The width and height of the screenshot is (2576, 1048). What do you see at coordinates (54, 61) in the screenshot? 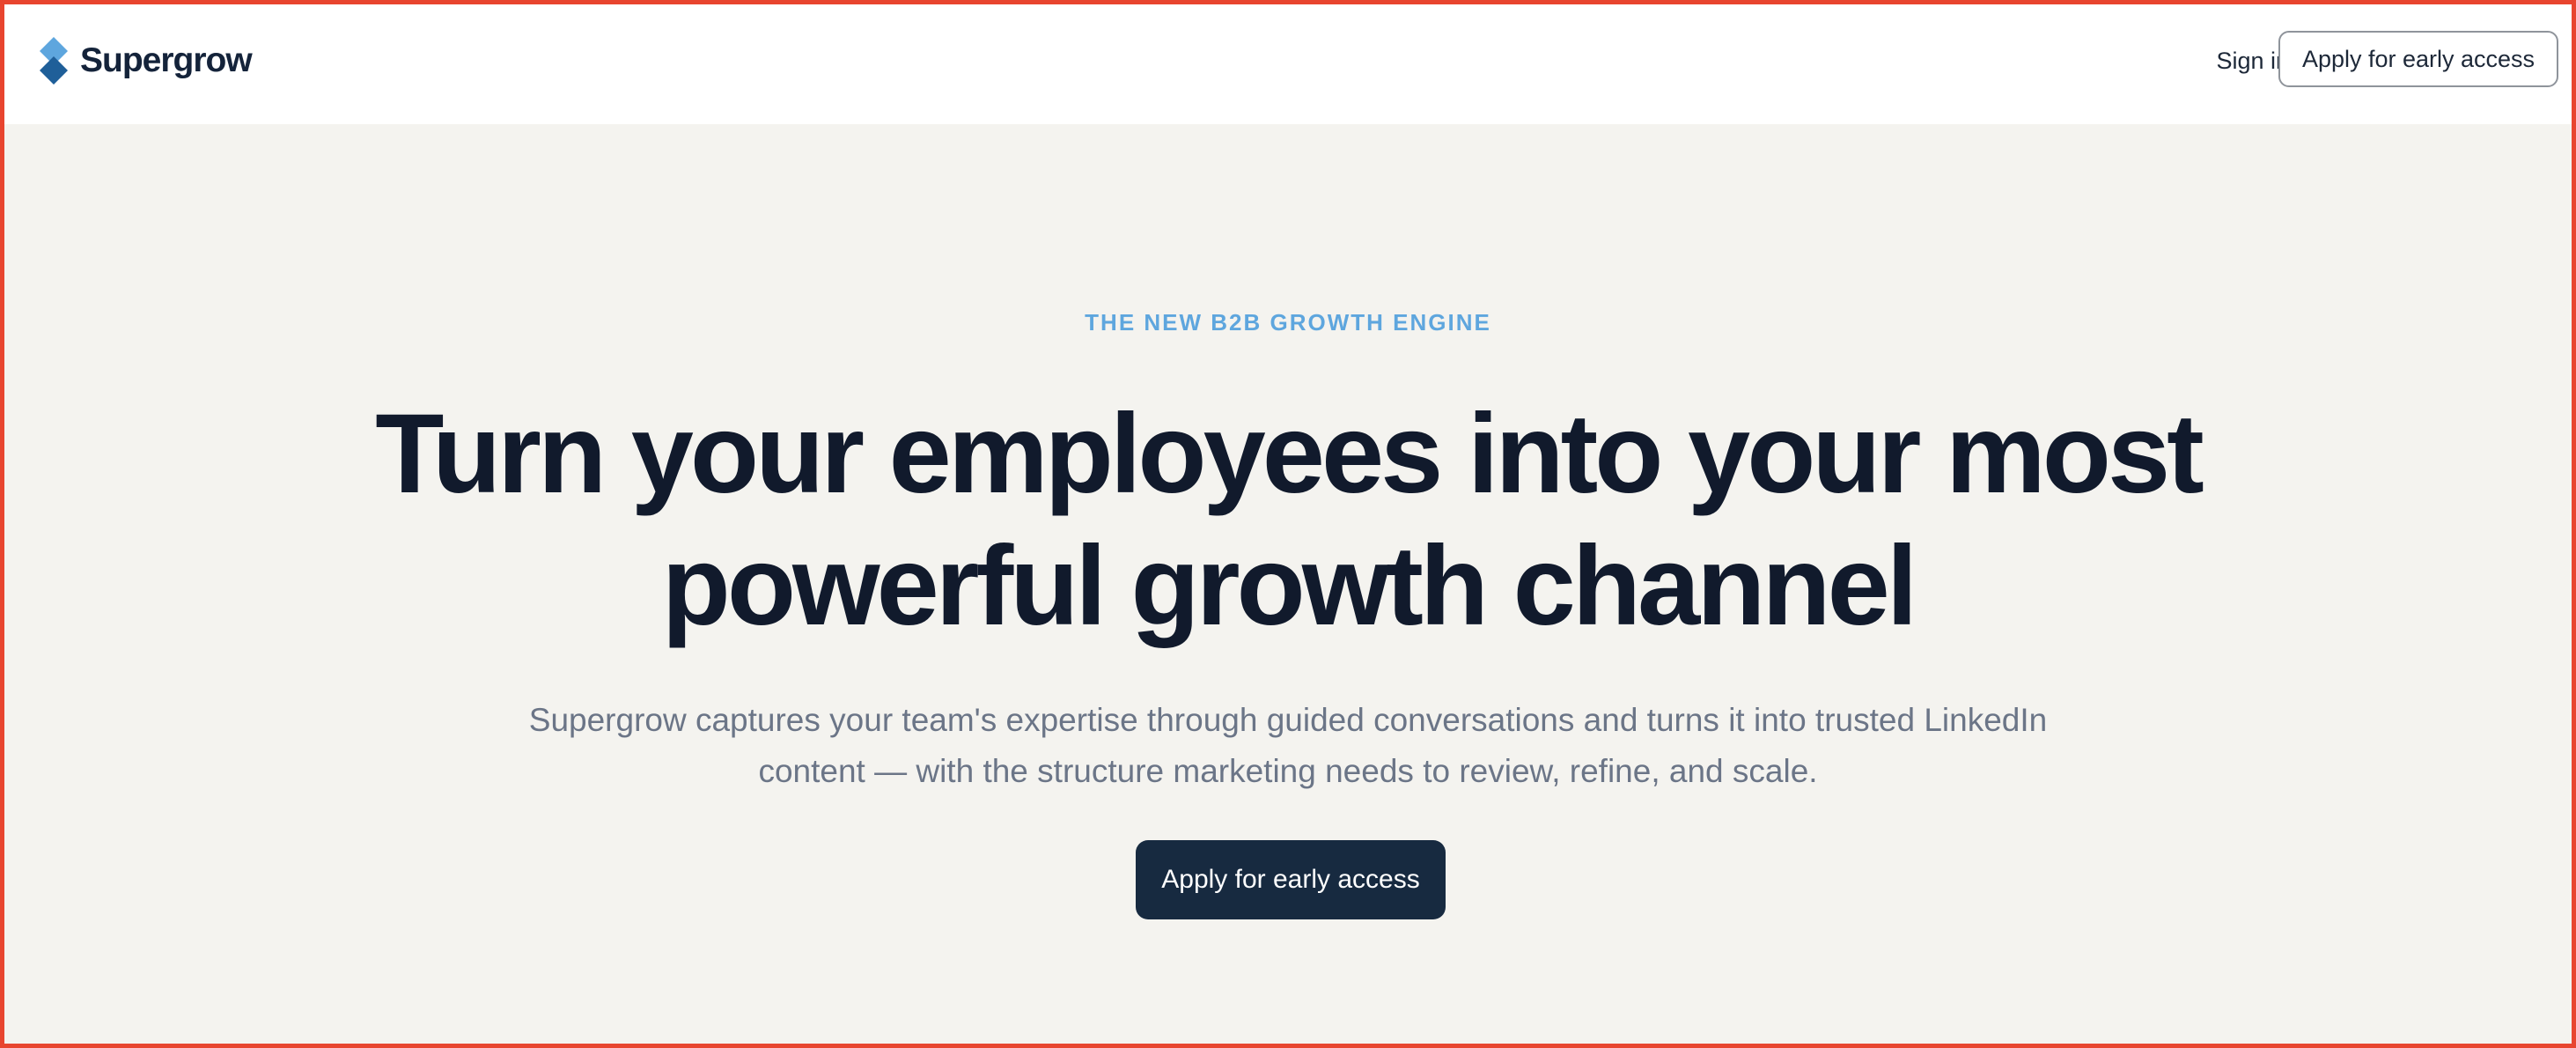
I see `supergrow-logo-icon` at bounding box center [54, 61].